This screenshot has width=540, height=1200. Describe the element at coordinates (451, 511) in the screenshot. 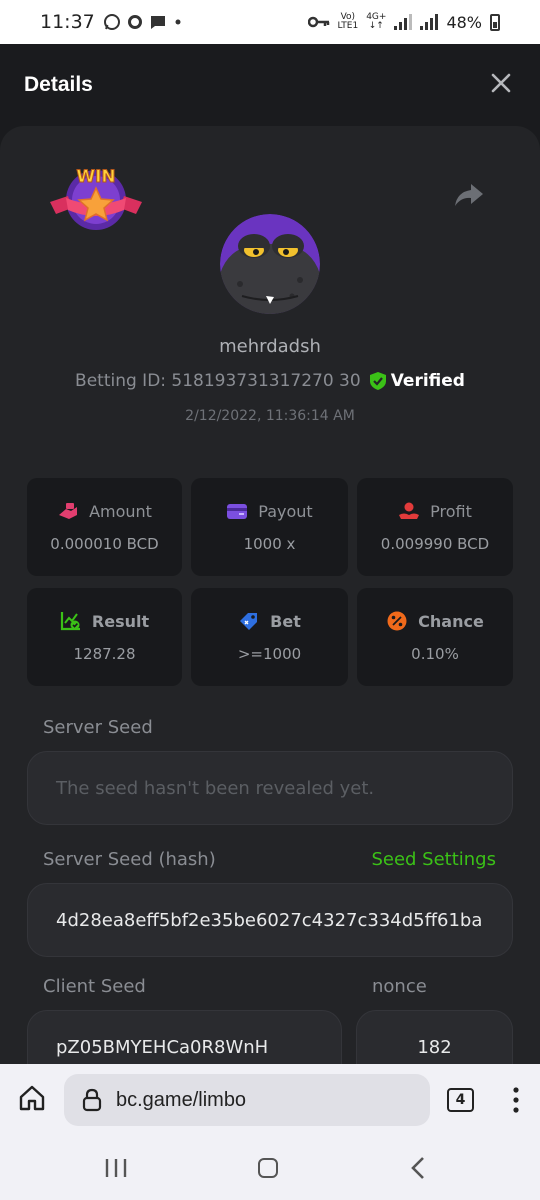

I see `profit-label: Profit` at that location.